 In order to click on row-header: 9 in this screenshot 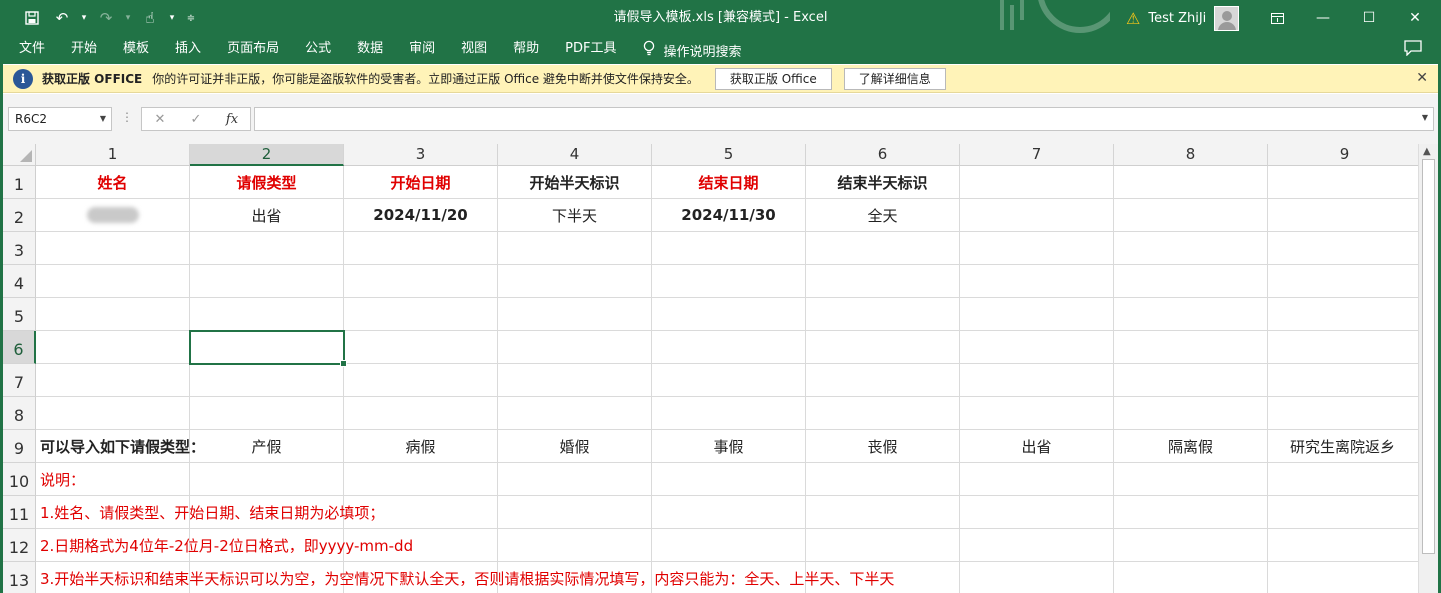, I will do `click(19, 446)`.